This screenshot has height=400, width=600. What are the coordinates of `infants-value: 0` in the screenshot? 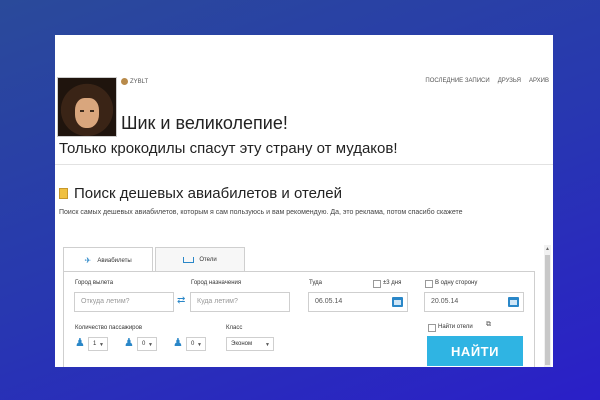 It's located at (193, 344).